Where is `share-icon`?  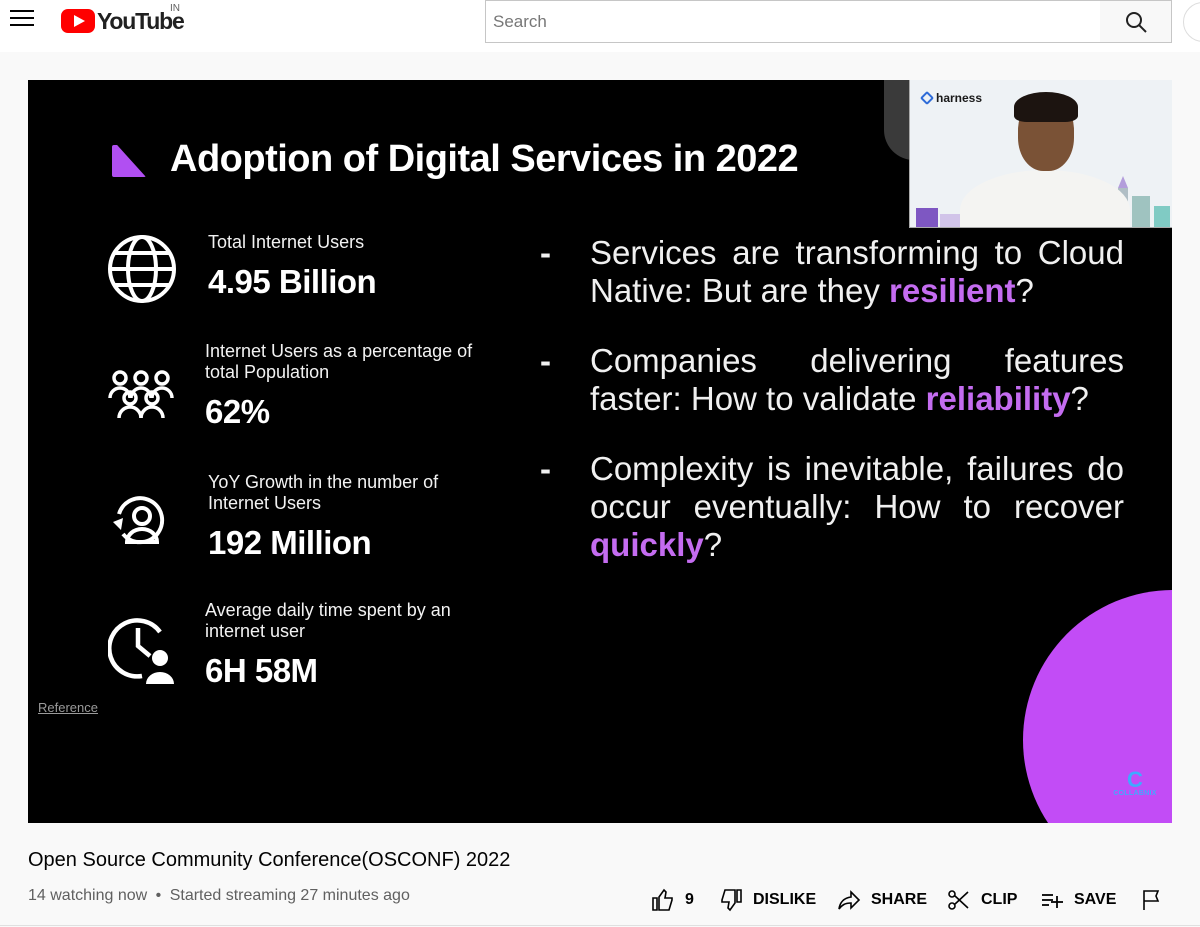
share-icon is located at coordinates (849, 900).